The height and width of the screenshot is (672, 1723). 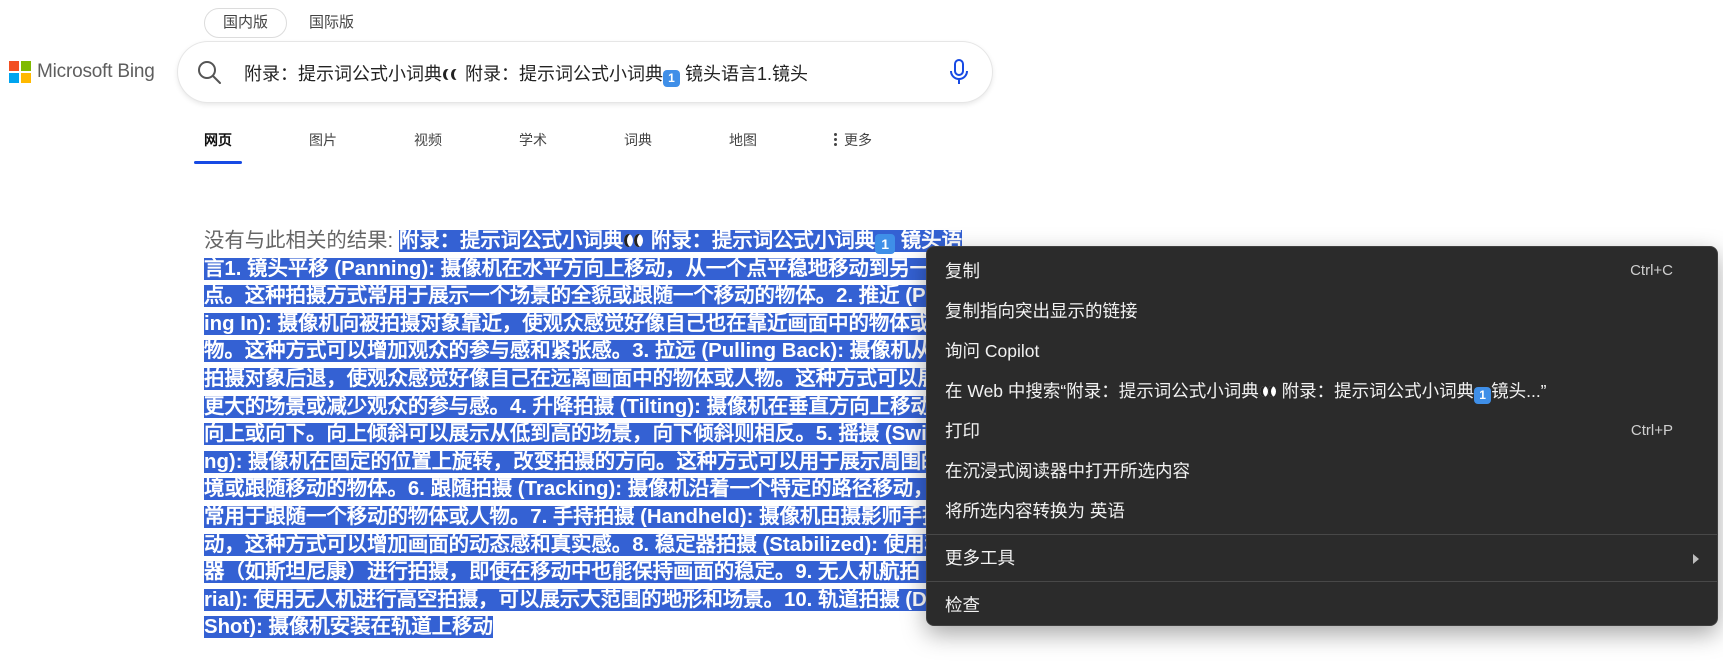 I want to click on menu-item-inspect: 检查, so click(x=1322, y=605).